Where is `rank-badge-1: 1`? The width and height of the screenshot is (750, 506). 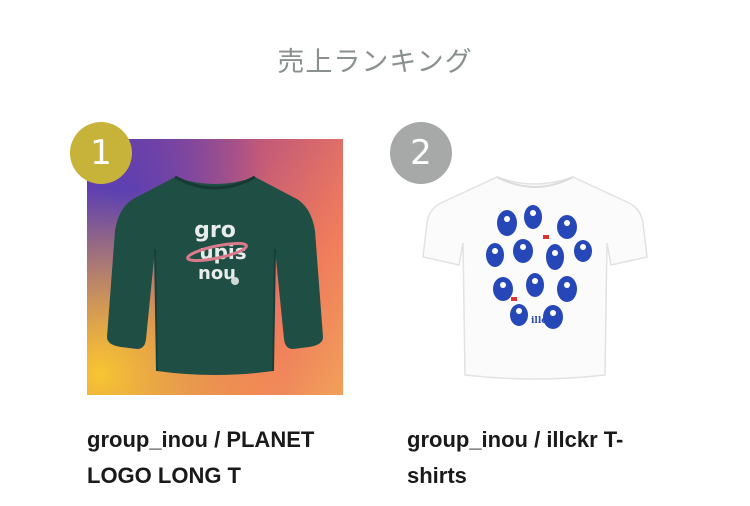
rank-badge-1: 1 is located at coordinates (101, 153).